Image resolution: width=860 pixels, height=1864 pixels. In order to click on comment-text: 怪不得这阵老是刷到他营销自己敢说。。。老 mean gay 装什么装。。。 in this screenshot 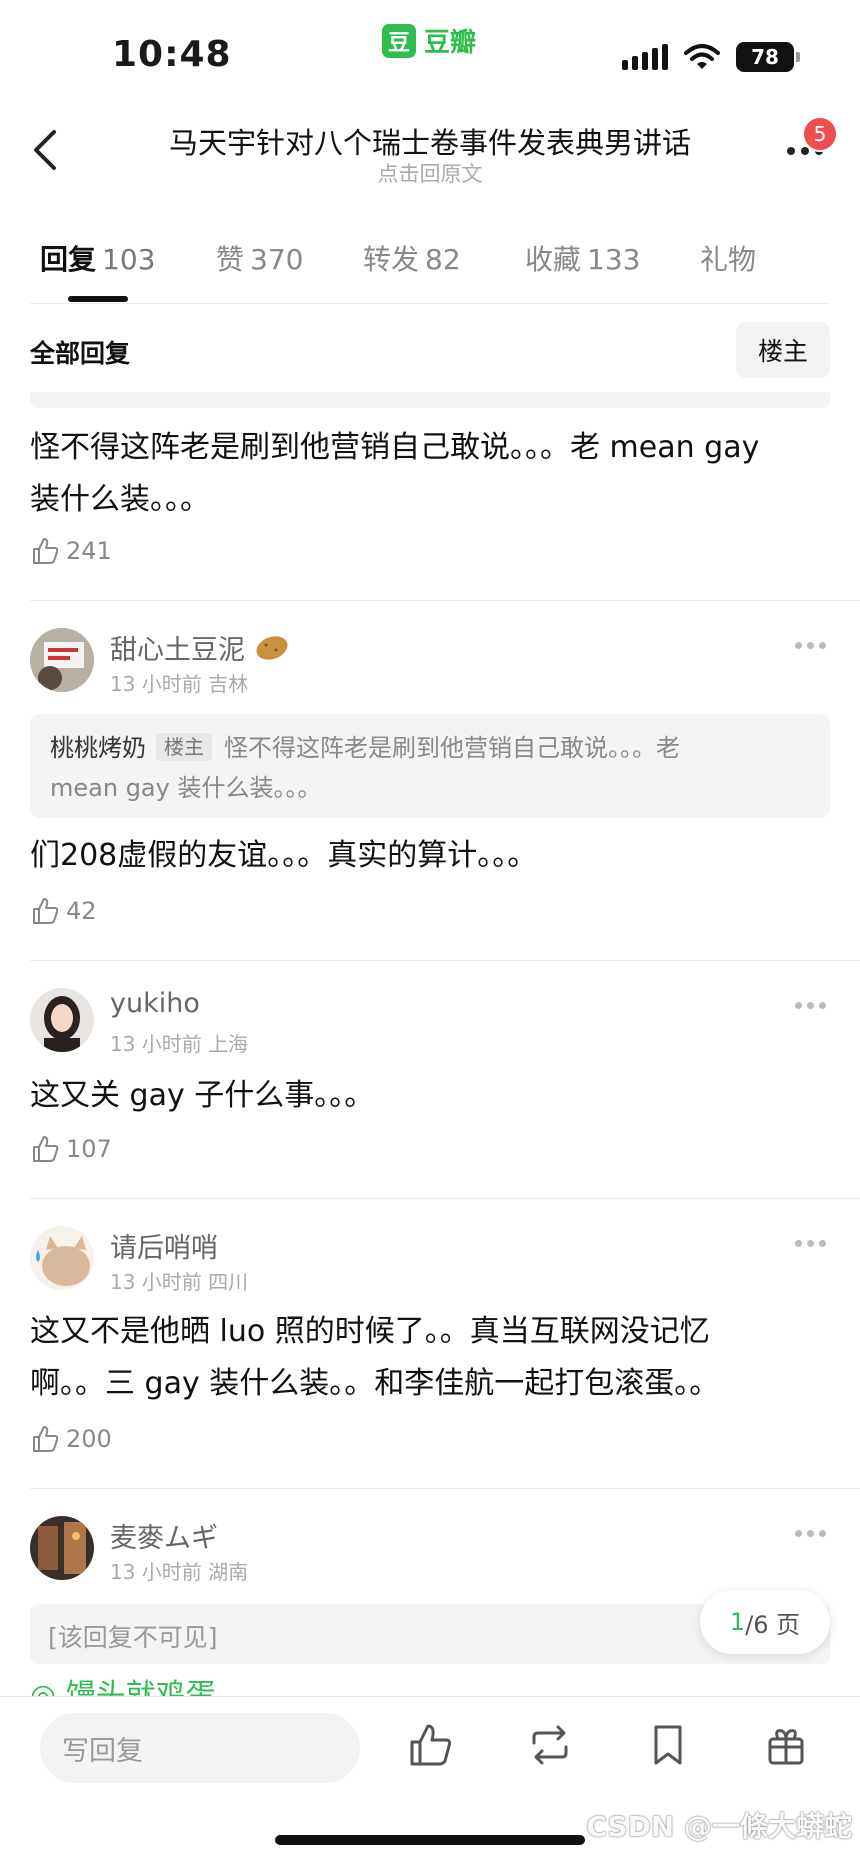, I will do `click(430, 474)`.